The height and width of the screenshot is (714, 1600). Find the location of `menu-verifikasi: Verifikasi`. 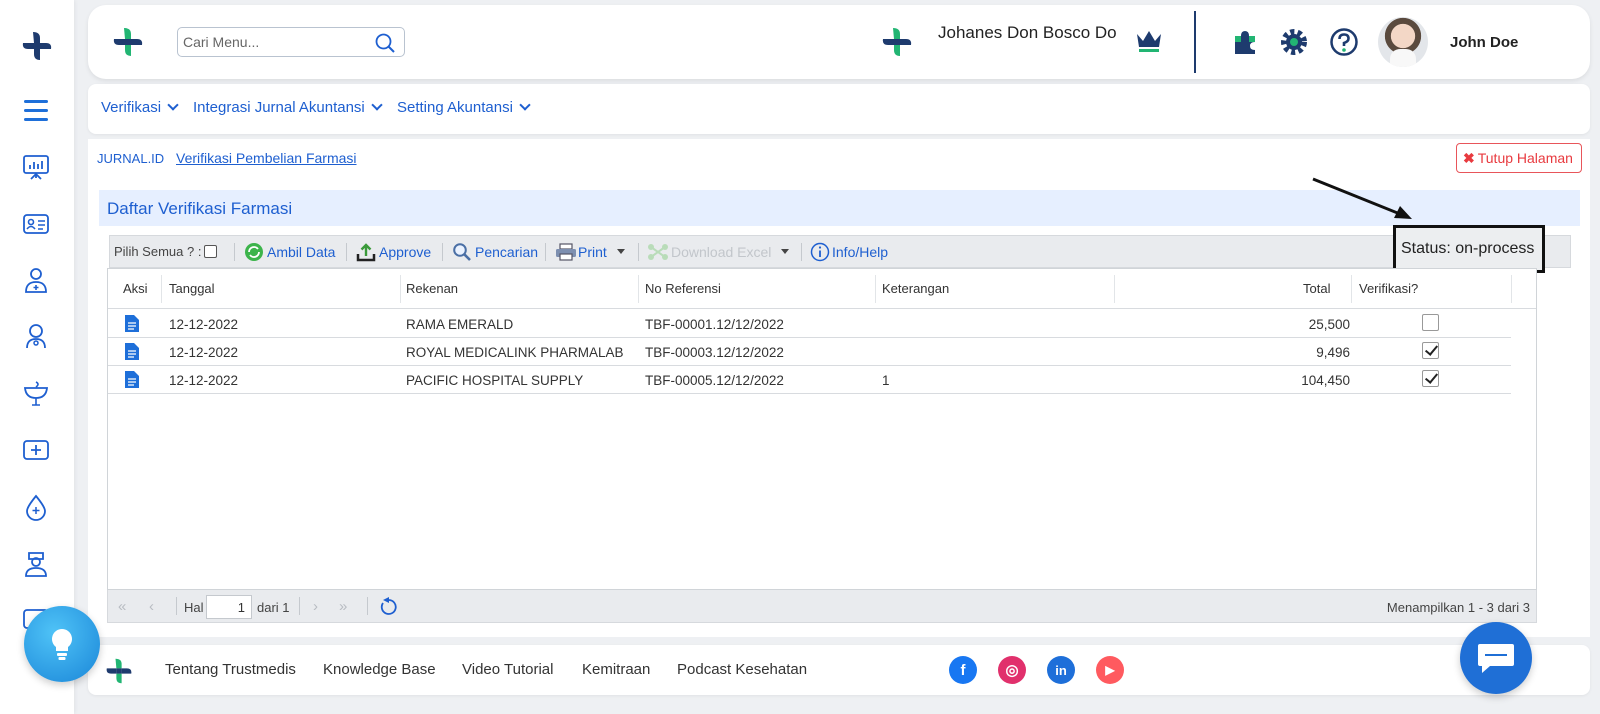

menu-verifikasi: Verifikasi is located at coordinates (140, 107).